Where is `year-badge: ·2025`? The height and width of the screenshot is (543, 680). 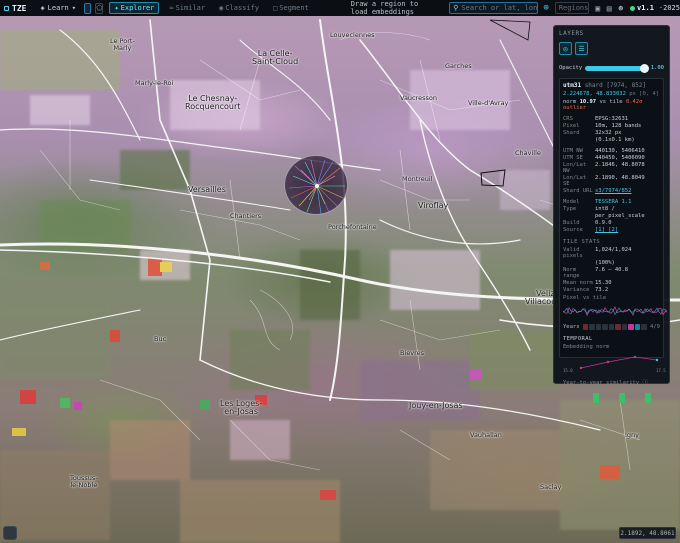 year-badge: ·2025 is located at coordinates (669, 8).